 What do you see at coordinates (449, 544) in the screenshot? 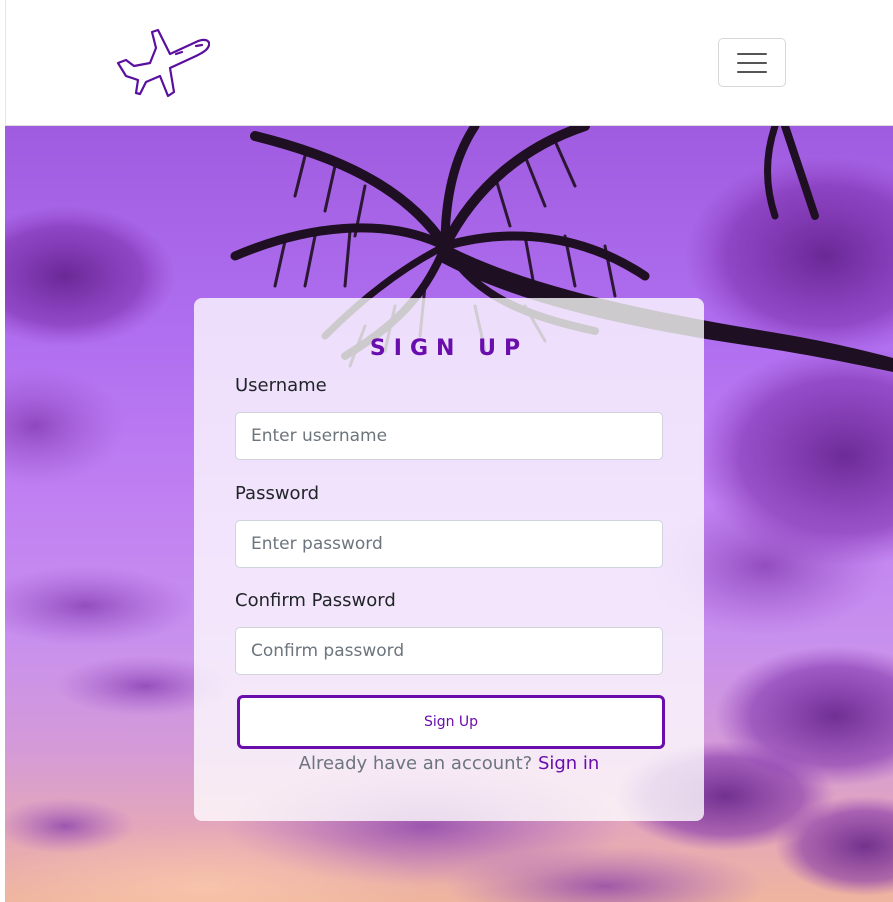
I see `password-field` at bounding box center [449, 544].